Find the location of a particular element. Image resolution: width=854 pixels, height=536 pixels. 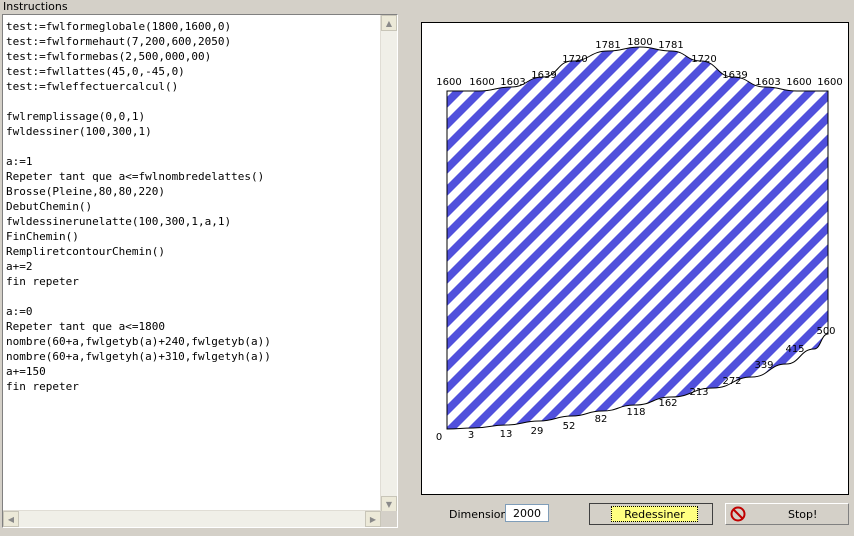

vertical-scrollbar: ▲ ▼ is located at coordinates (388, 263).